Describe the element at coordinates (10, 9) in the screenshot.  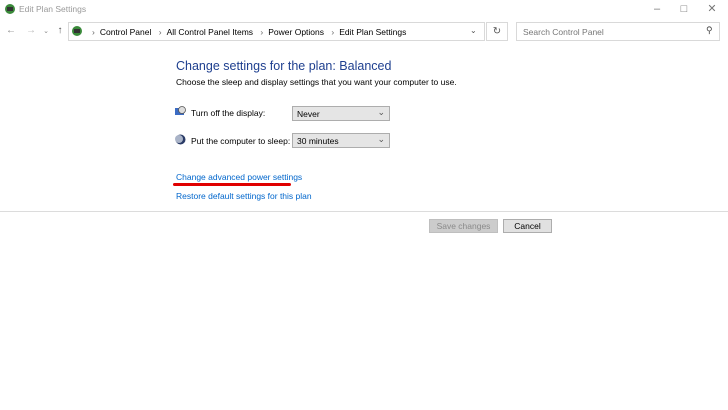
I see `power-options-icon` at that location.